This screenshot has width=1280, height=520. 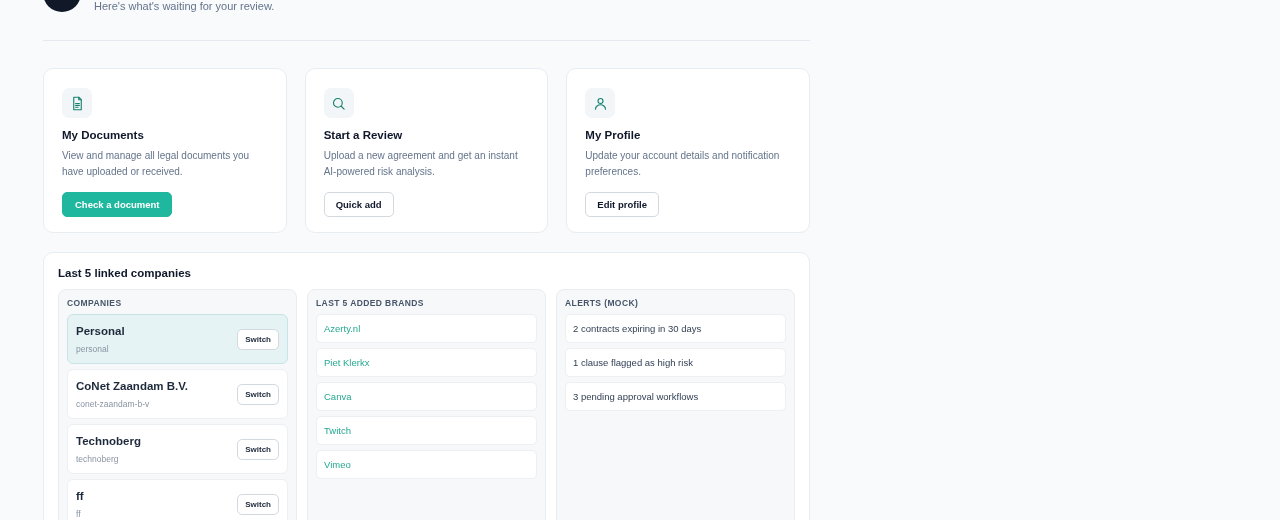 What do you see at coordinates (108, 440) in the screenshot?
I see `company-name: Technoberg` at bounding box center [108, 440].